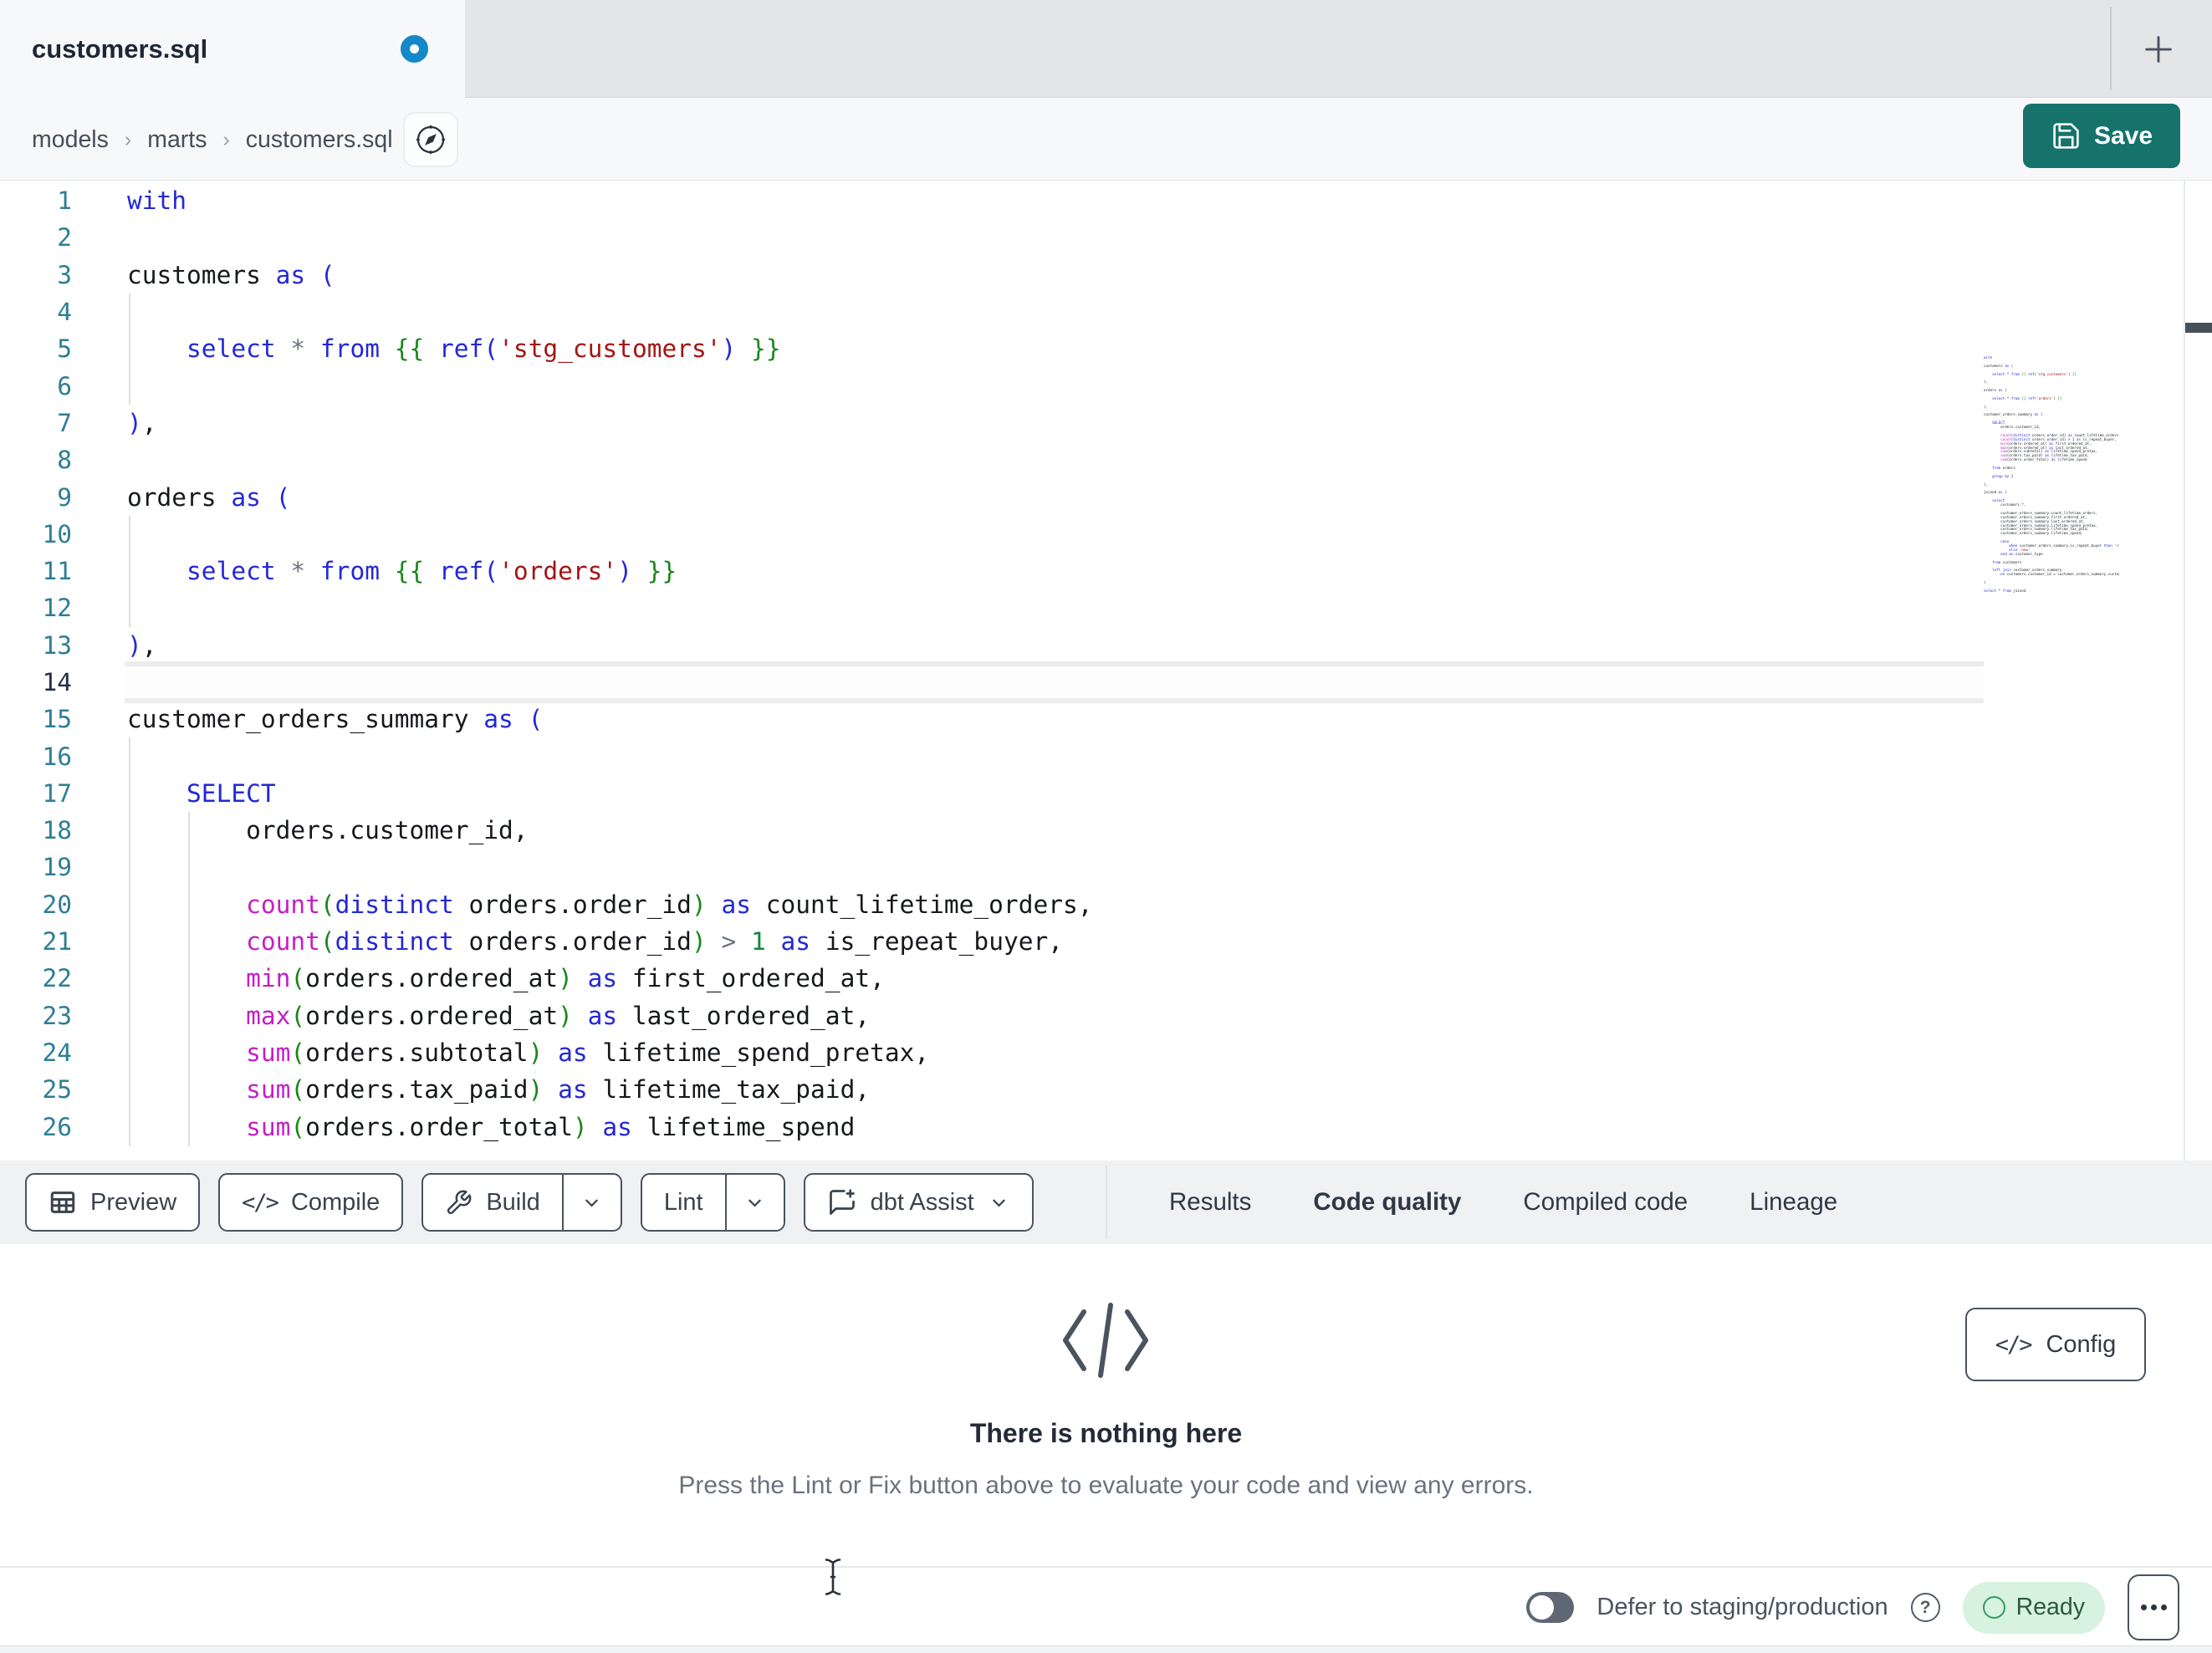  What do you see at coordinates (1994, 1607) in the screenshot?
I see `ready-ring-icon` at bounding box center [1994, 1607].